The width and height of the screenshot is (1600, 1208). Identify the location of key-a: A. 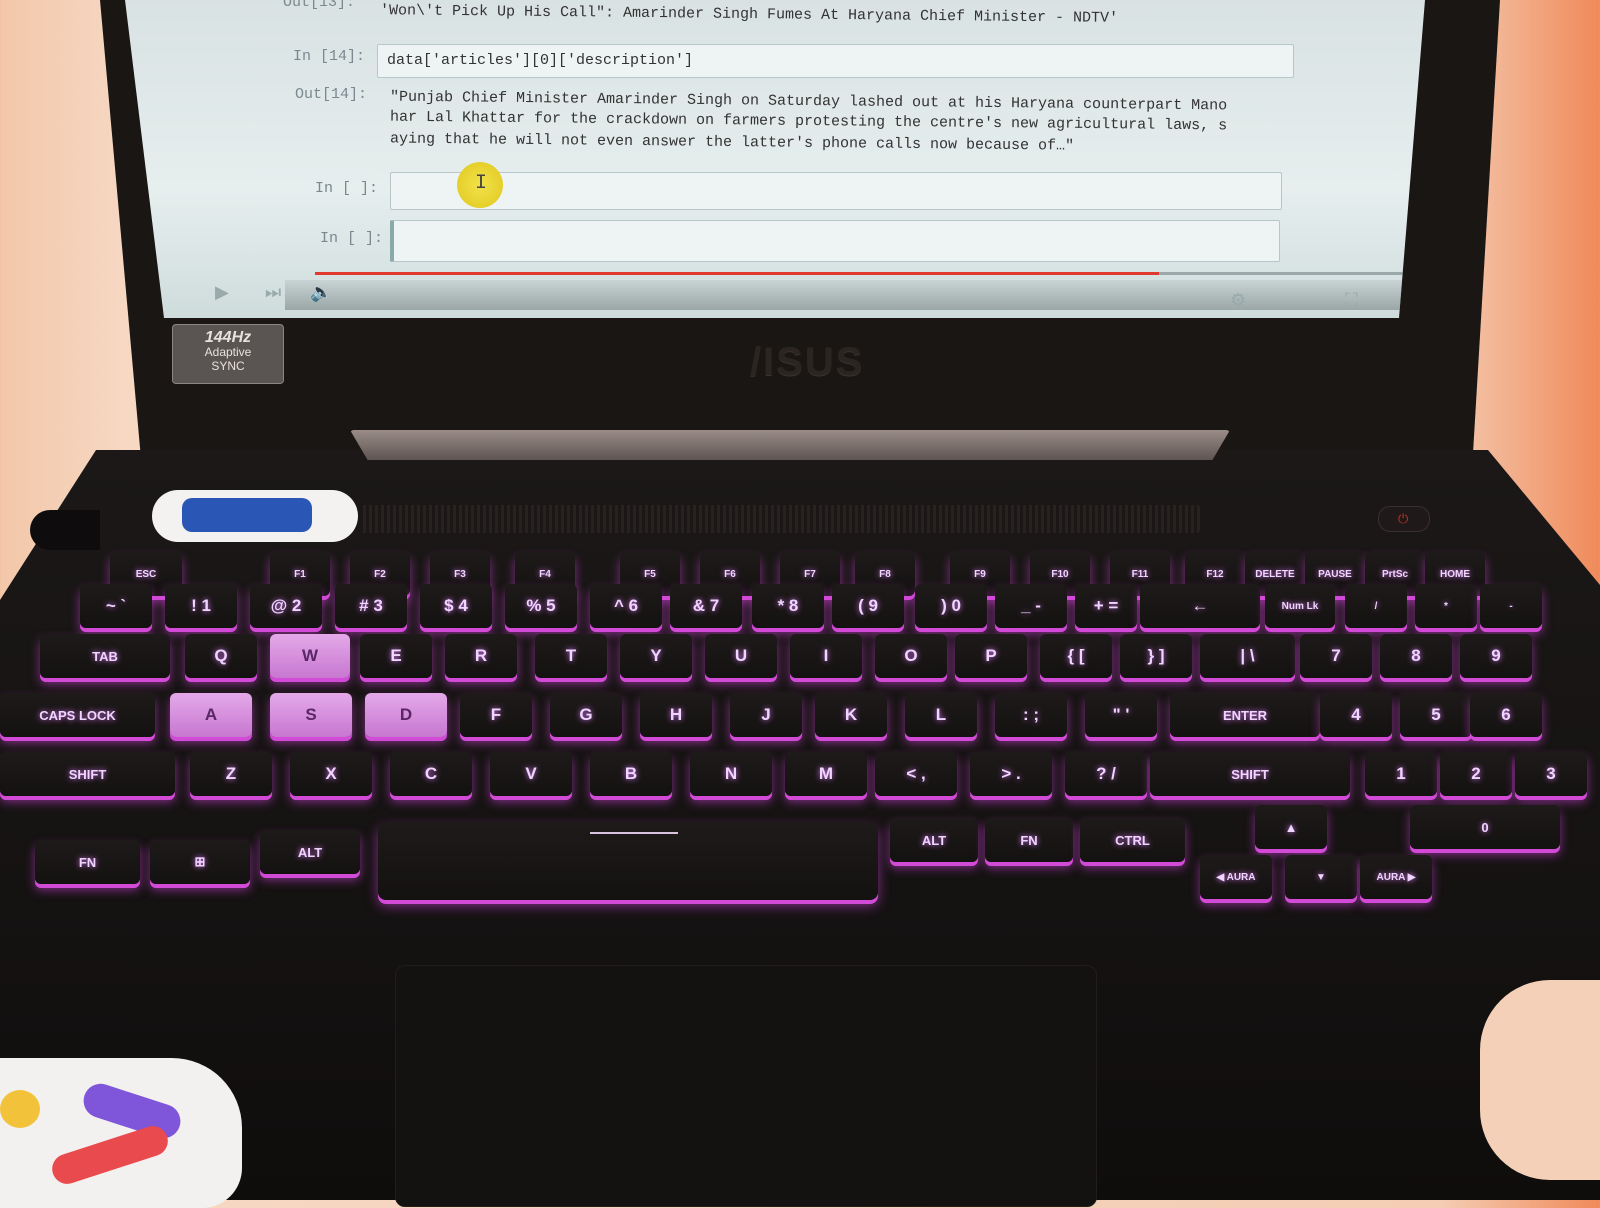
(211, 715).